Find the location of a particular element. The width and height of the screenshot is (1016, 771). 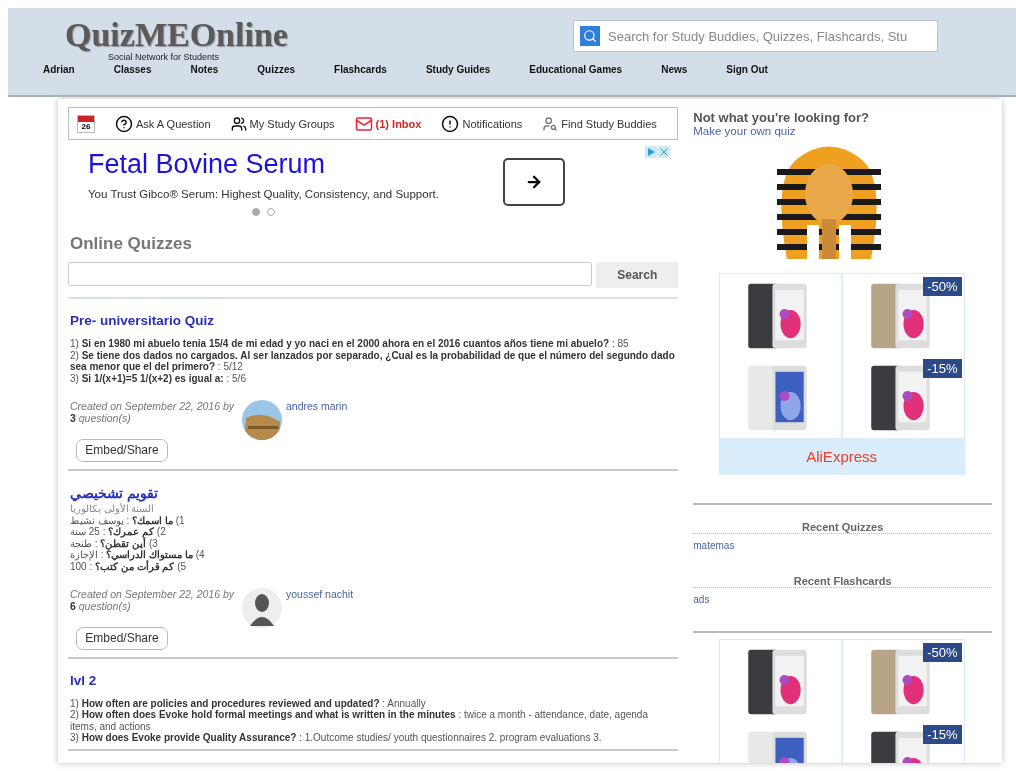

group-icon is located at coordinates (238, 123).